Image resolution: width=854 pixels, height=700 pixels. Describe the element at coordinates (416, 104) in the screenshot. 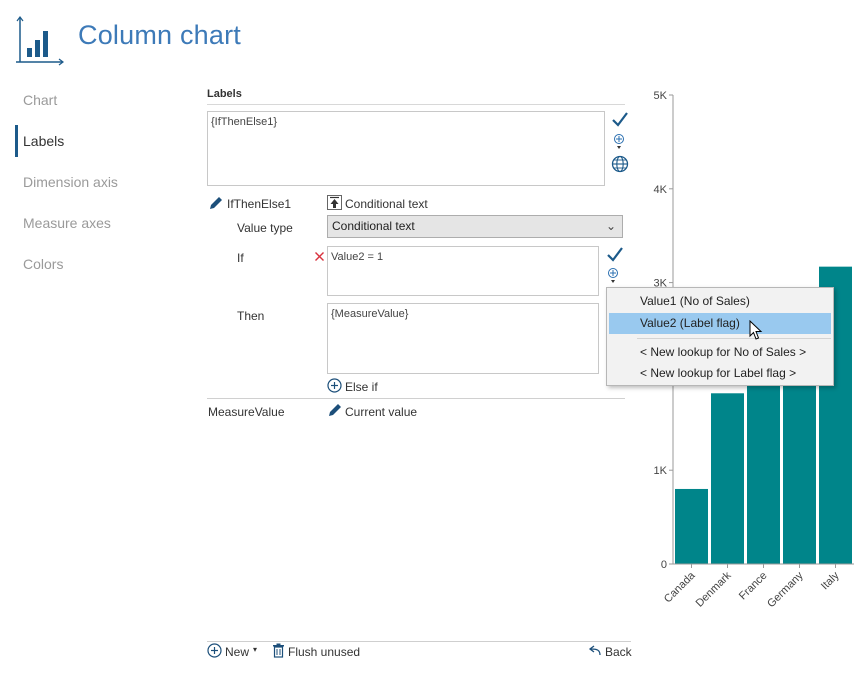

I see `section-divider` at that location.